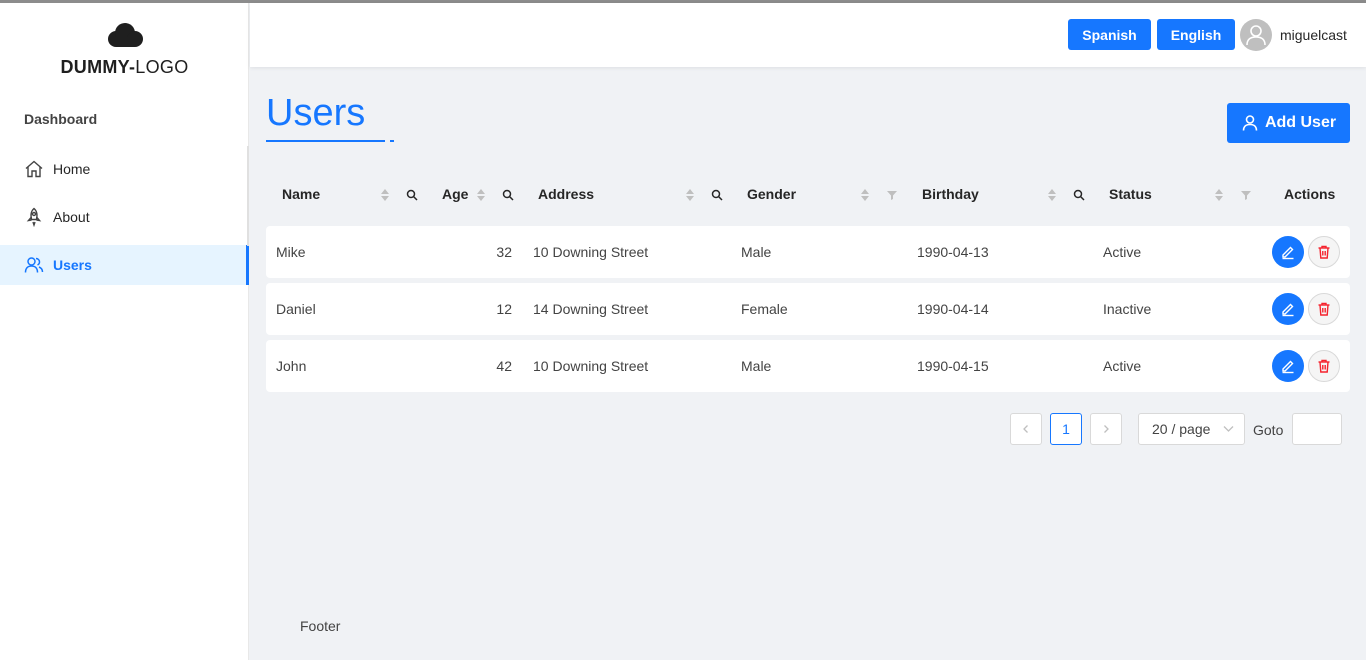  I want to click on column-header-actions: Actions, so click(1310, 194).